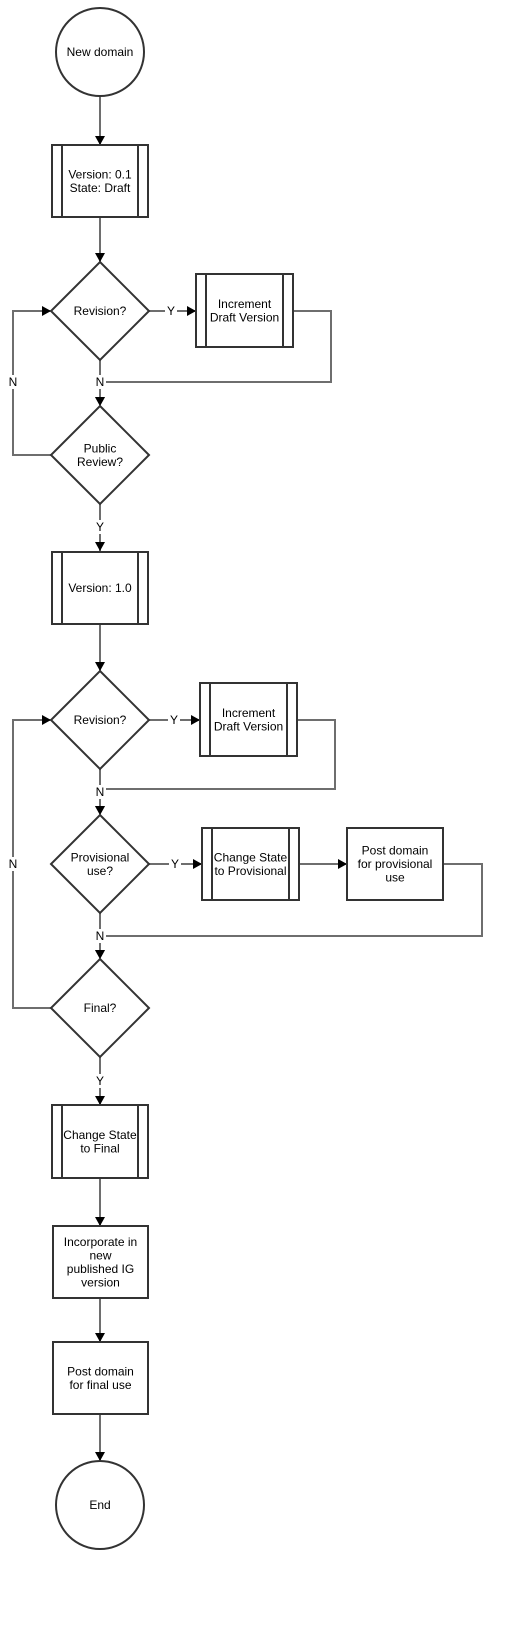 This screenshot has height=1628, width=524. I want to click on node-end: End, so click(100, 1505).